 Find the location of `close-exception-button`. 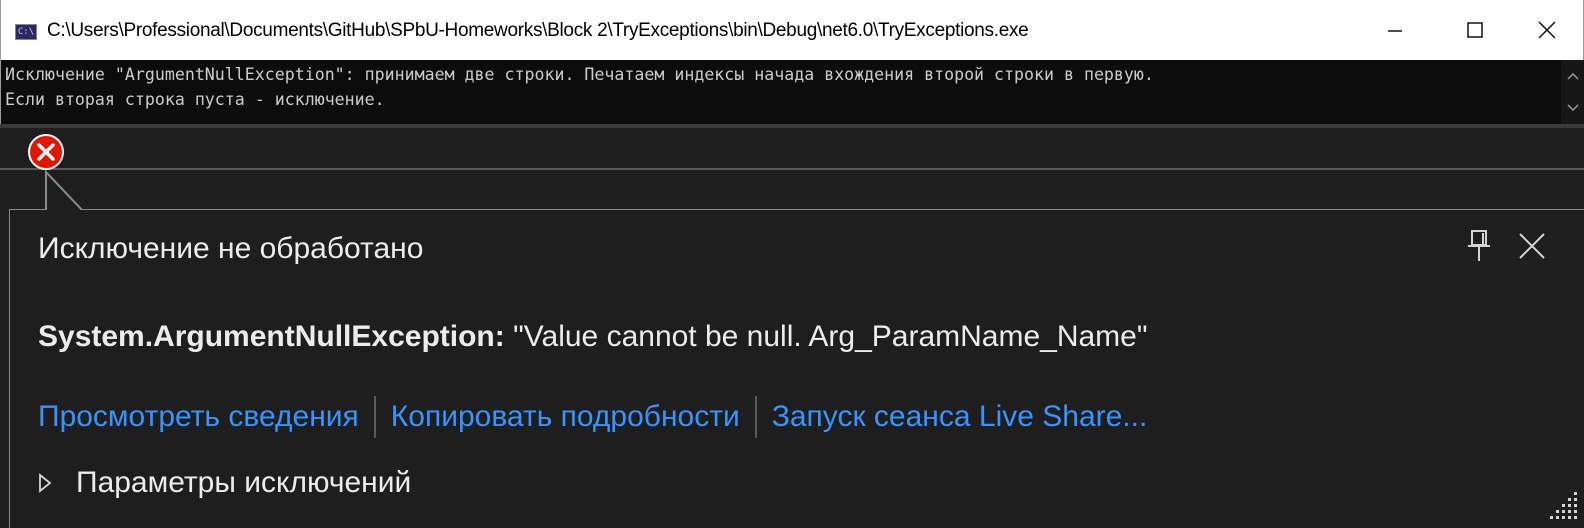

close-exception-button is located at coordinates (1532, 246).